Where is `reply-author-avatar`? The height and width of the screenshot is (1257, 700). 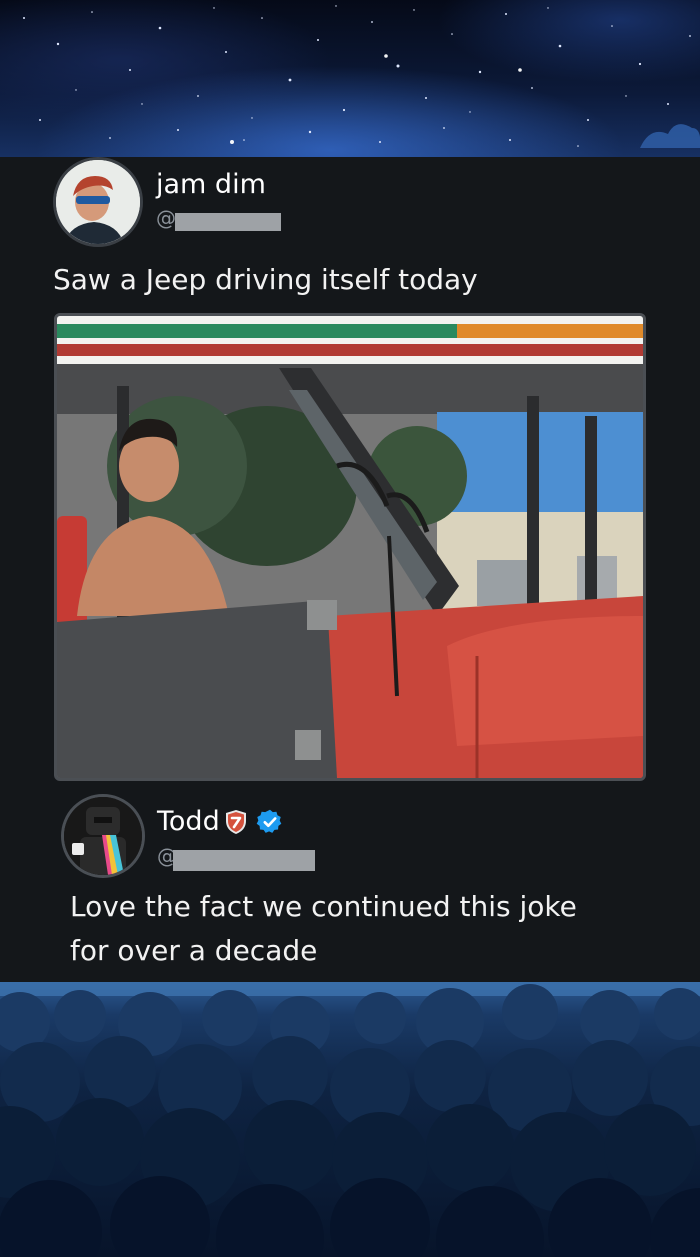 reply-author-avatar is located at coordinates (103, 836).